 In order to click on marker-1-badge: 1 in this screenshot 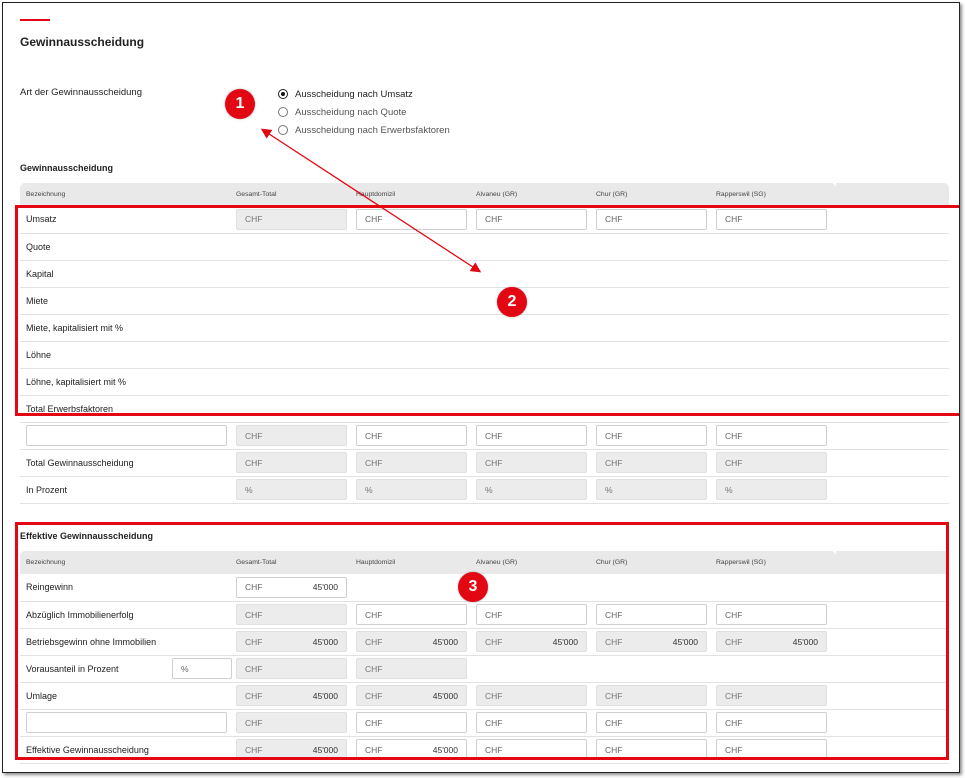, I will do `click(240, 104)`.